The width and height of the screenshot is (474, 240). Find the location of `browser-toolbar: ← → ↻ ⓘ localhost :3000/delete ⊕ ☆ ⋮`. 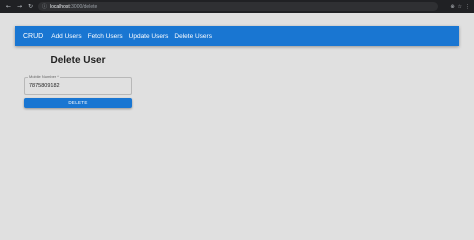

browser-toolbar: ← → ↻ ⓘ localhost :3000/delete ⊕ ☆ ⋮ is located at coordinates (237, 6).